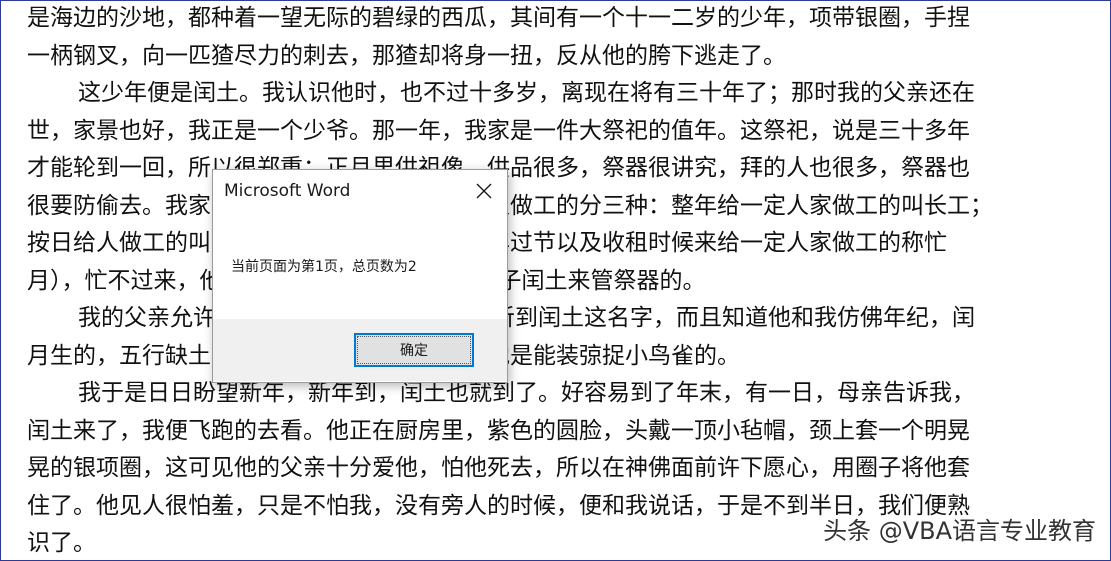 The width and height of the screenshot is (1111, 561). Describe the element at coordinates (959, 531) in the screenshot. I see `watermark: 头条 @VBA语言专业教育` at that location.